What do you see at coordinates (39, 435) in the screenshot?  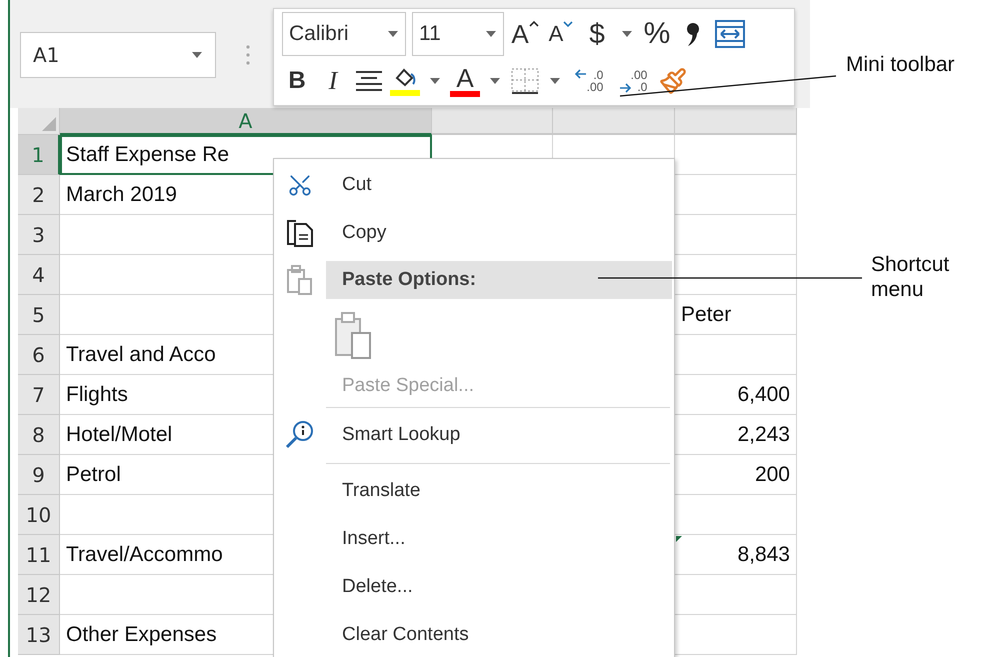 I see `row-header: 8` at bounding box center [39, 435].